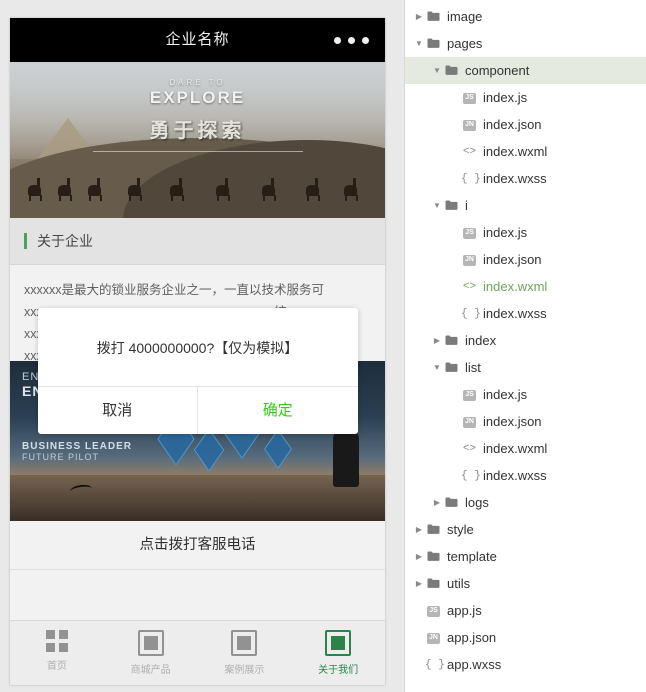 Image resolution: width=646 pixels, height=692 pixels. What do you see at coordinates (473, 367) in the screenshot?
I see `tree-item-label: list` at bounding box center [473, 367].